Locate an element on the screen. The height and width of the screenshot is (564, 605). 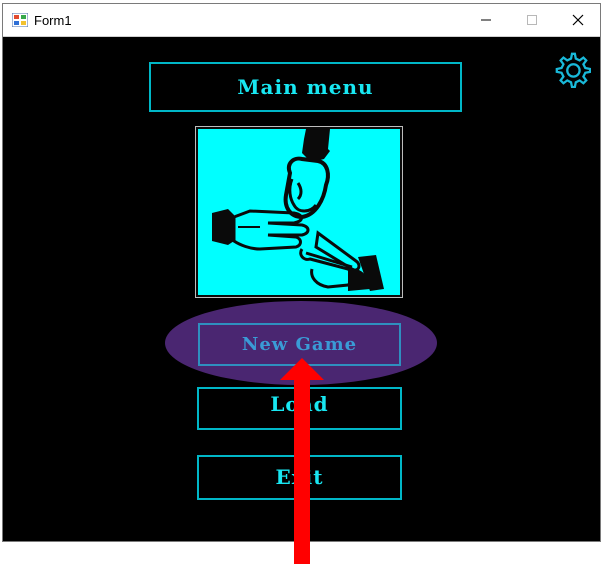
hands-graphic is located at coordinates (298, 210).